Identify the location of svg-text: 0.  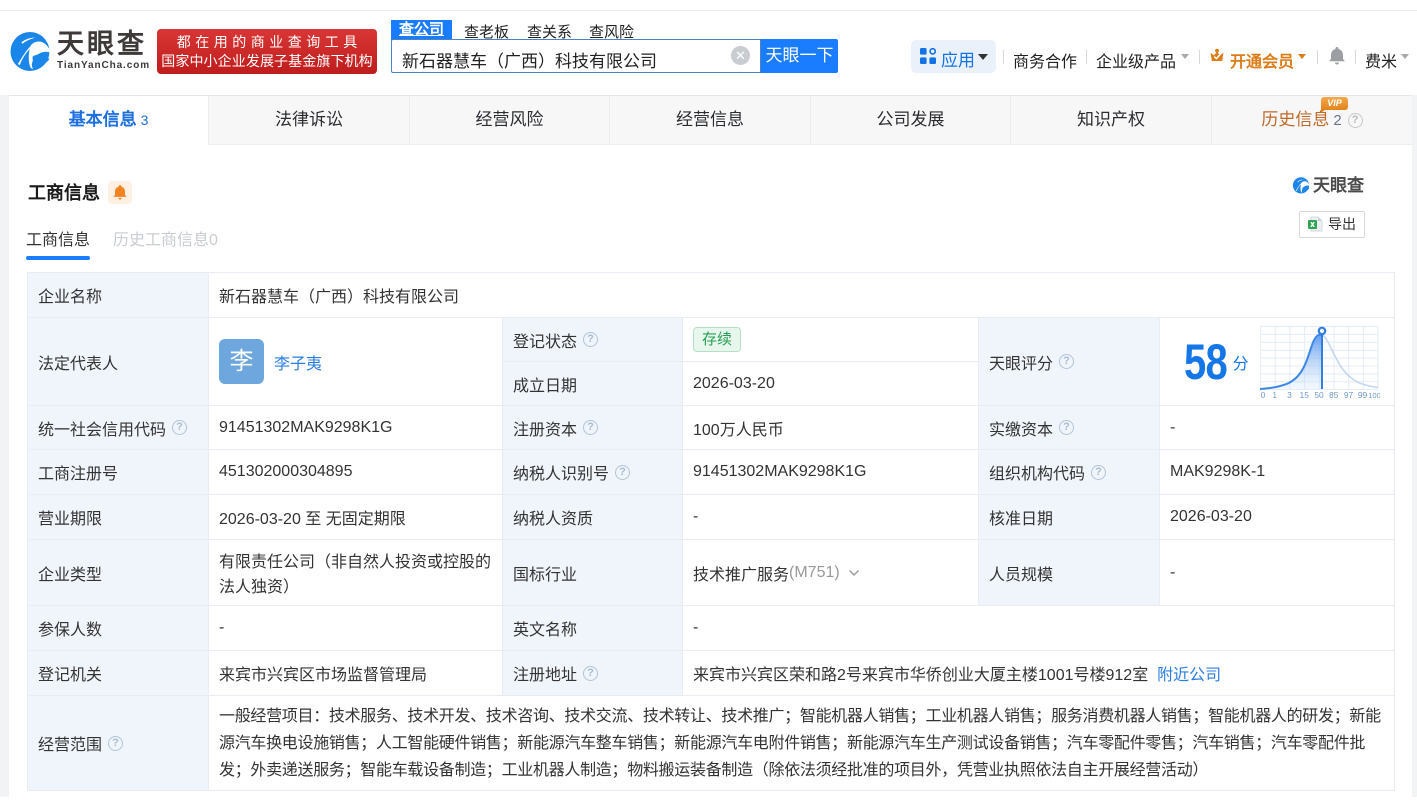
(1263, 395).